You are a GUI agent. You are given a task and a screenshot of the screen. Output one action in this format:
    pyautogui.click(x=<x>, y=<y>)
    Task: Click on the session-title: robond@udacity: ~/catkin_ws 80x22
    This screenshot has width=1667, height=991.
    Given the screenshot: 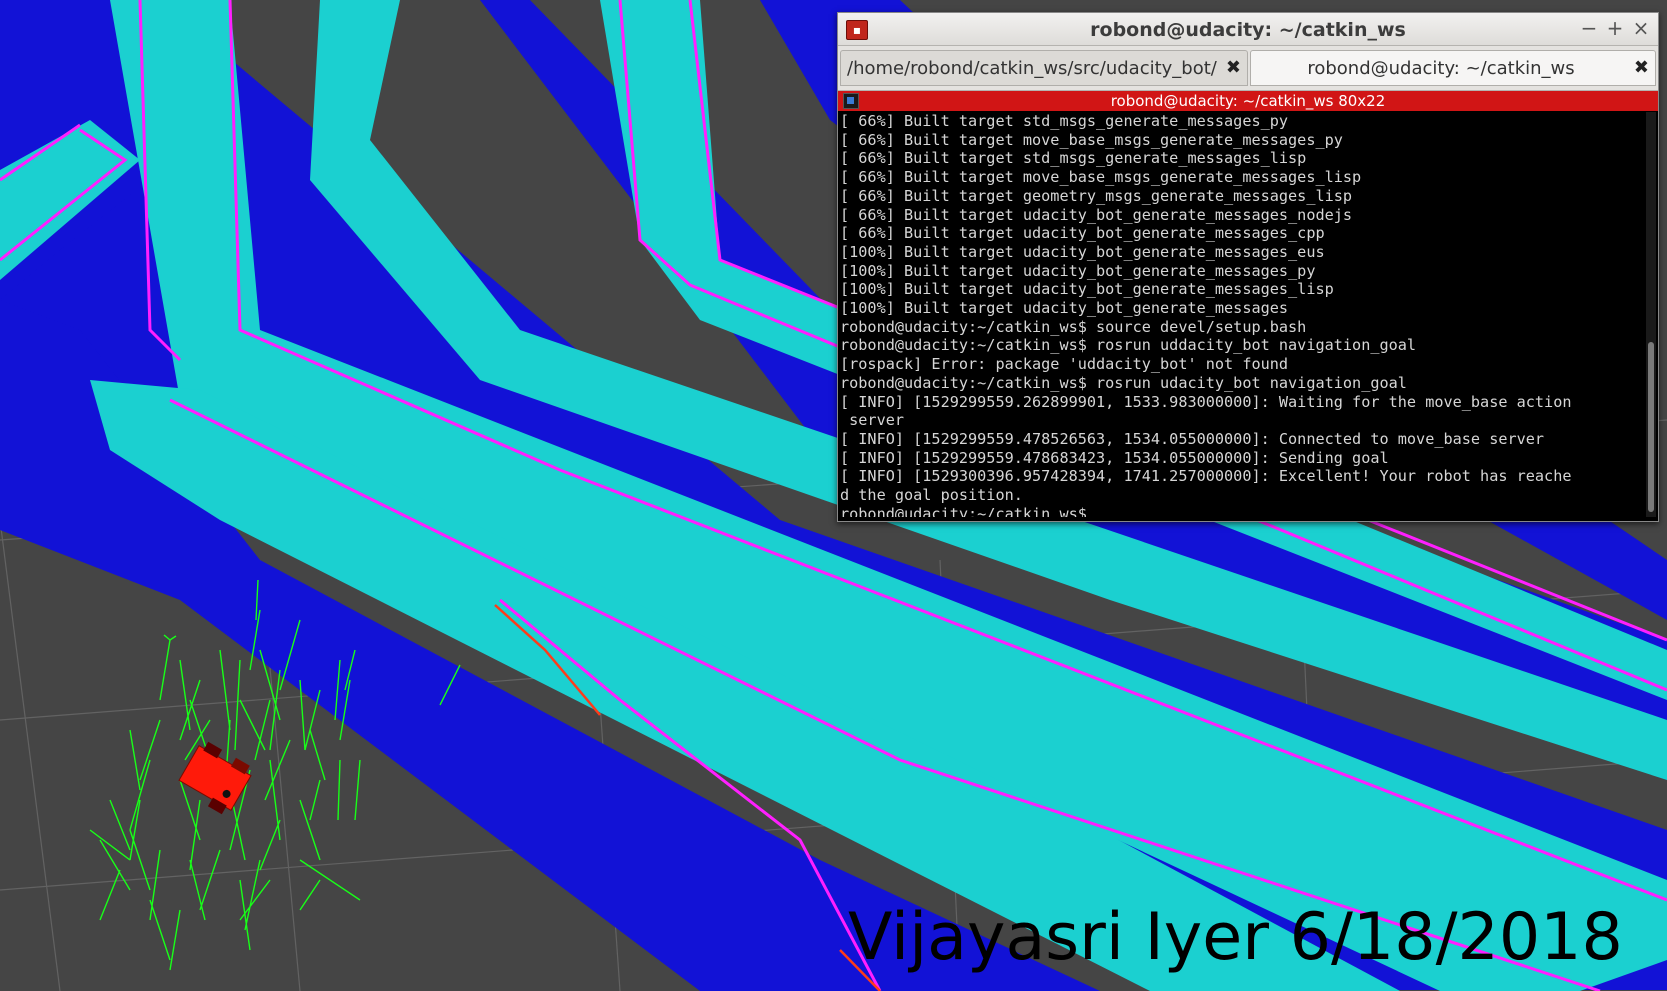 What is the action you would take?
    pyautogui.click(x=1248, y=101)
    